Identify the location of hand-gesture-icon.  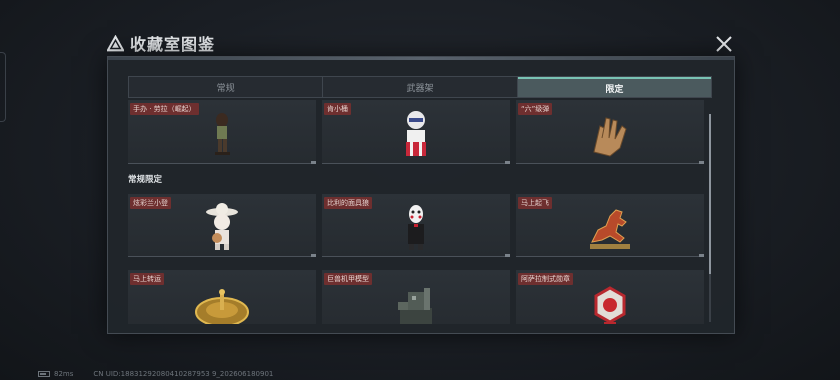
(610, 137).